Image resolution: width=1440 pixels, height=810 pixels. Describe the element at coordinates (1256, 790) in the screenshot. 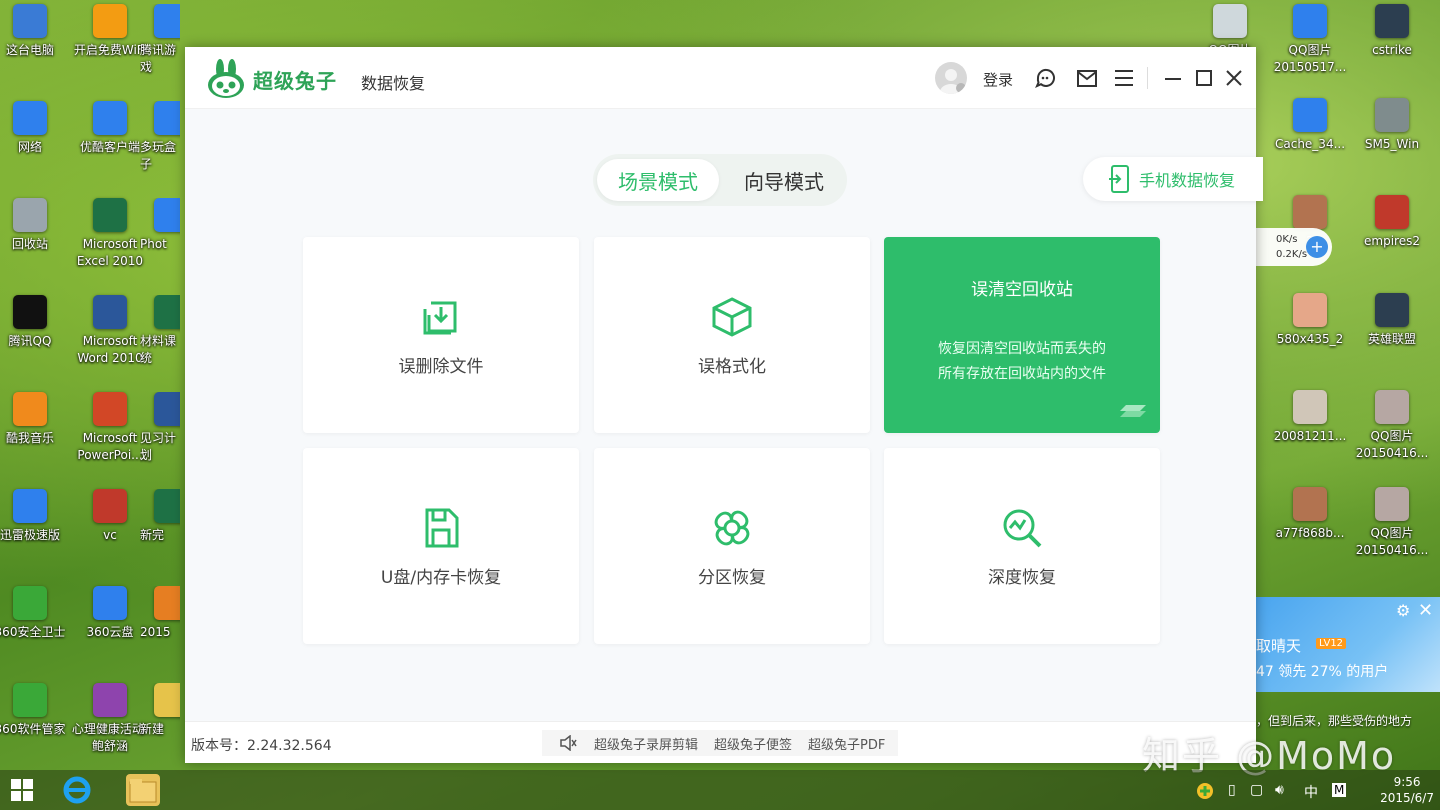

I see `chat-icon: ▢` at that location.